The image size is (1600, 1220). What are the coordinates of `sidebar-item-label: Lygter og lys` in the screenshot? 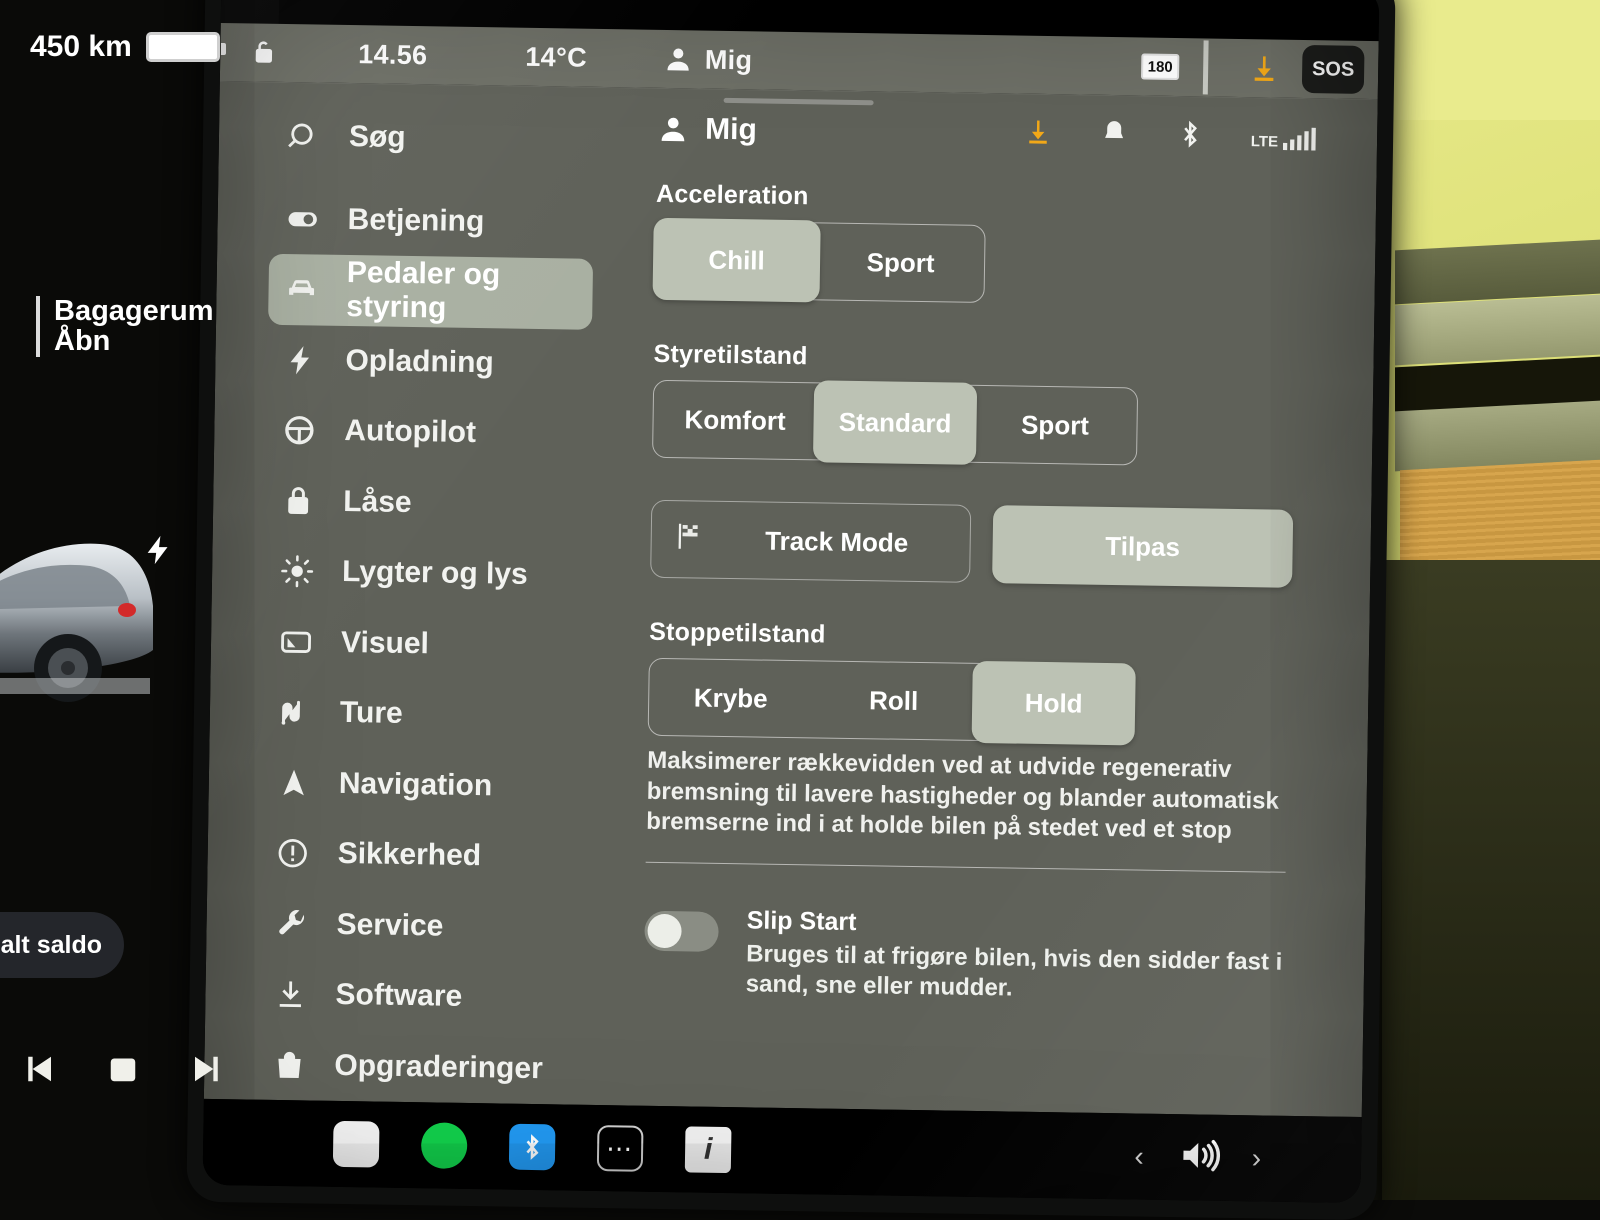 It's located at (435, 573).